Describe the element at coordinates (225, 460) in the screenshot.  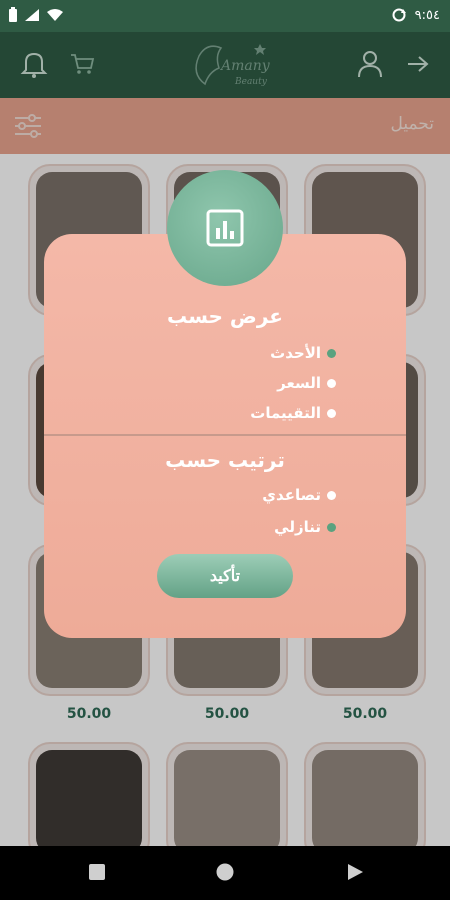
I see `sort-by-title: ترتيب حسب` at that location.